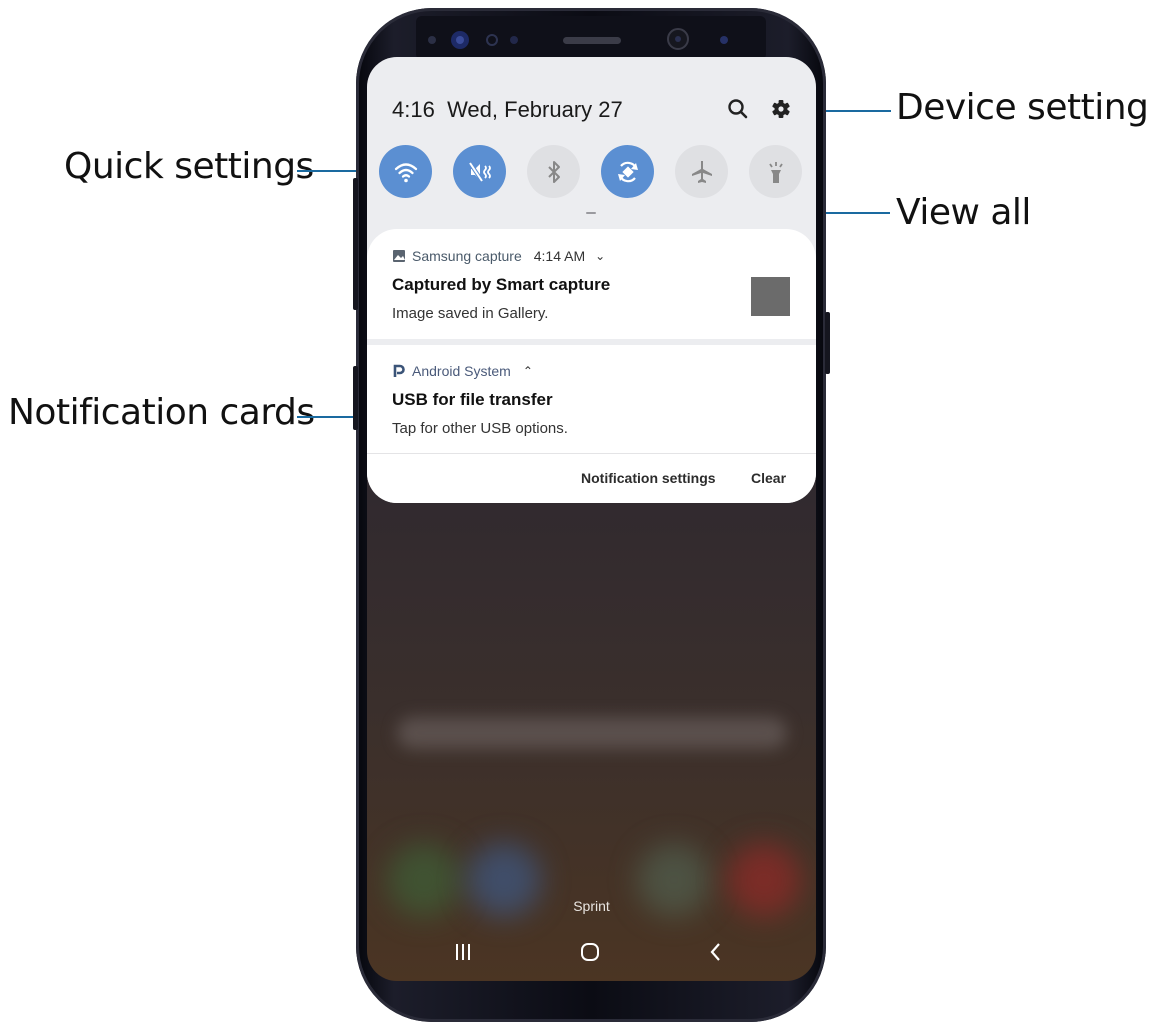 The image size is (1149, 1024). I want to click on notification-app-row: Samsung capture 4:14 AM ⌄, so click(498, 256).